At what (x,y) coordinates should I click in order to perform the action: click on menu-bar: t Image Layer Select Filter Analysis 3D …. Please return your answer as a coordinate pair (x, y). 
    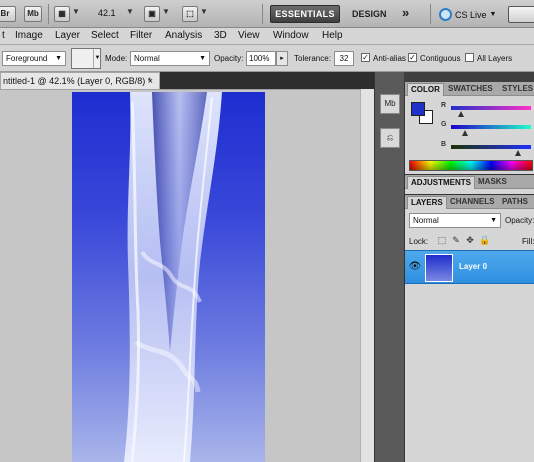
    Looking at the image, I should click on (267, 36).